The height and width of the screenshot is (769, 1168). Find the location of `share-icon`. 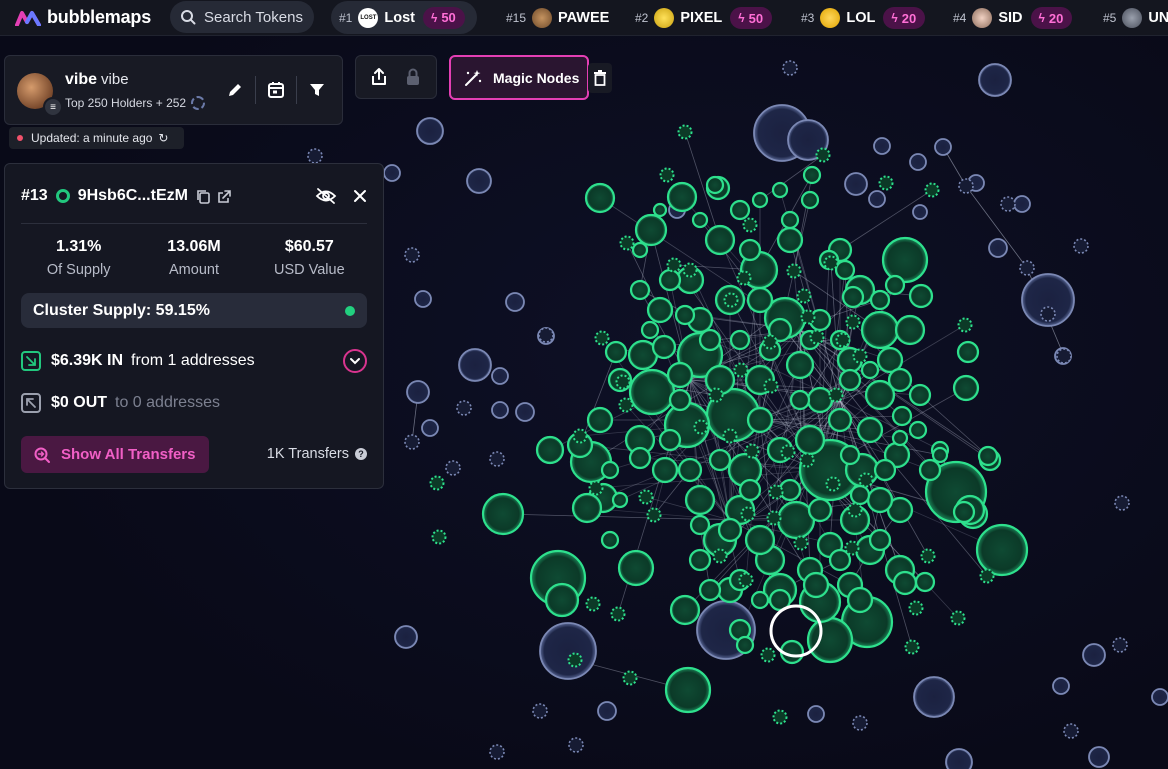

share-icon is located at coordinates (379, 77).